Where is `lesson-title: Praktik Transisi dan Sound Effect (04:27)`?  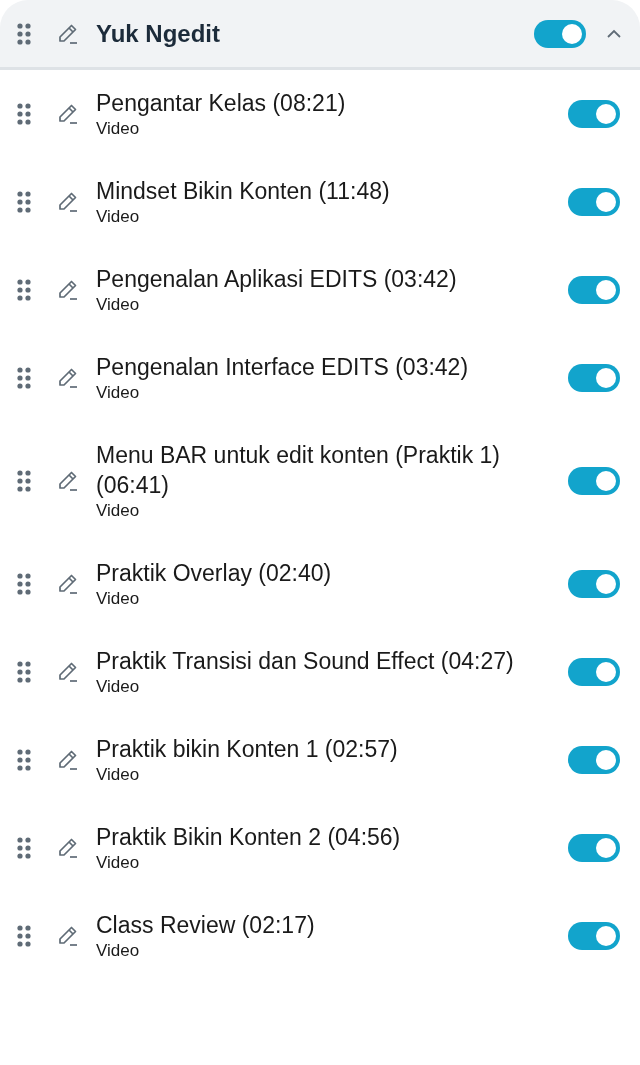 lesson-title: Praktik Transisi dan Sound Effect (04:27) is located at coordinates (305, 661).